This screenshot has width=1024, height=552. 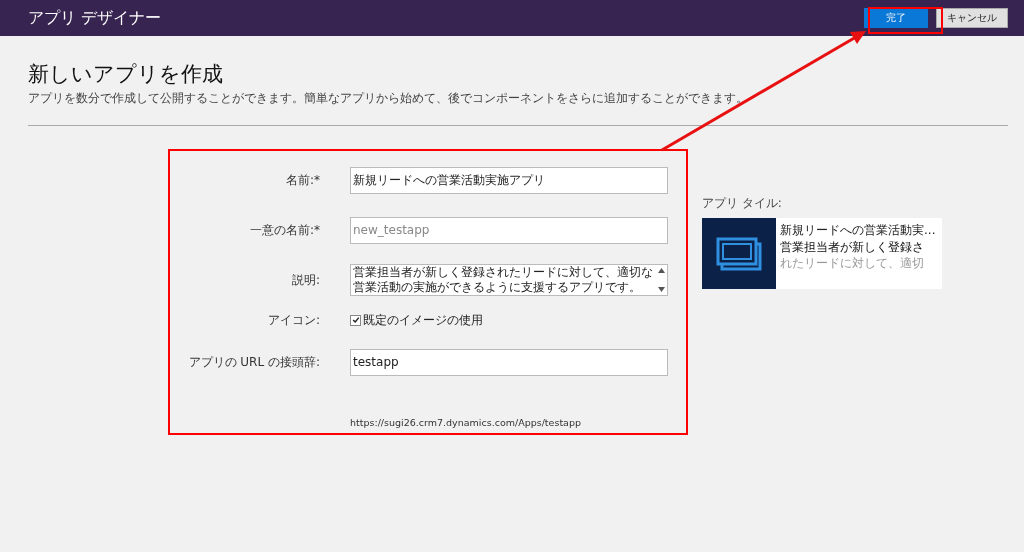 I want to click on checkbox-label: 既定のイメージの使用, so click(x=423, y=320).